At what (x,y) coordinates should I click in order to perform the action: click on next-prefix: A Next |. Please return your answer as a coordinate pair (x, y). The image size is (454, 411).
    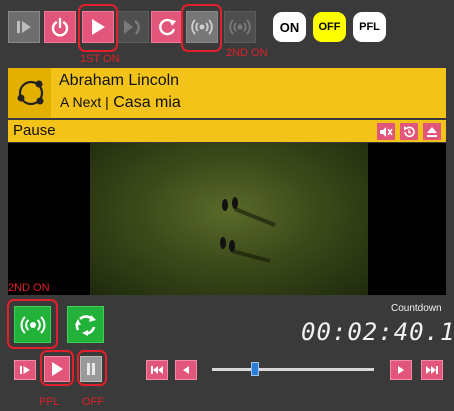
    Looking at the image, I should click on (84, 102).